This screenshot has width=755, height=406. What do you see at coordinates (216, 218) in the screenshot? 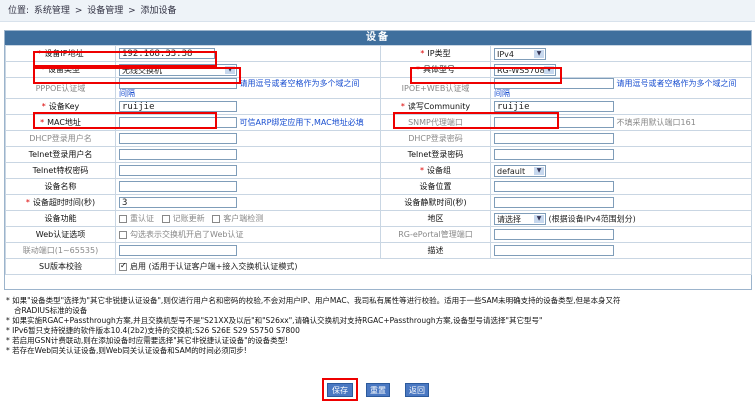
I see `client-detect-checkbox` at bounding box center [216, 218].